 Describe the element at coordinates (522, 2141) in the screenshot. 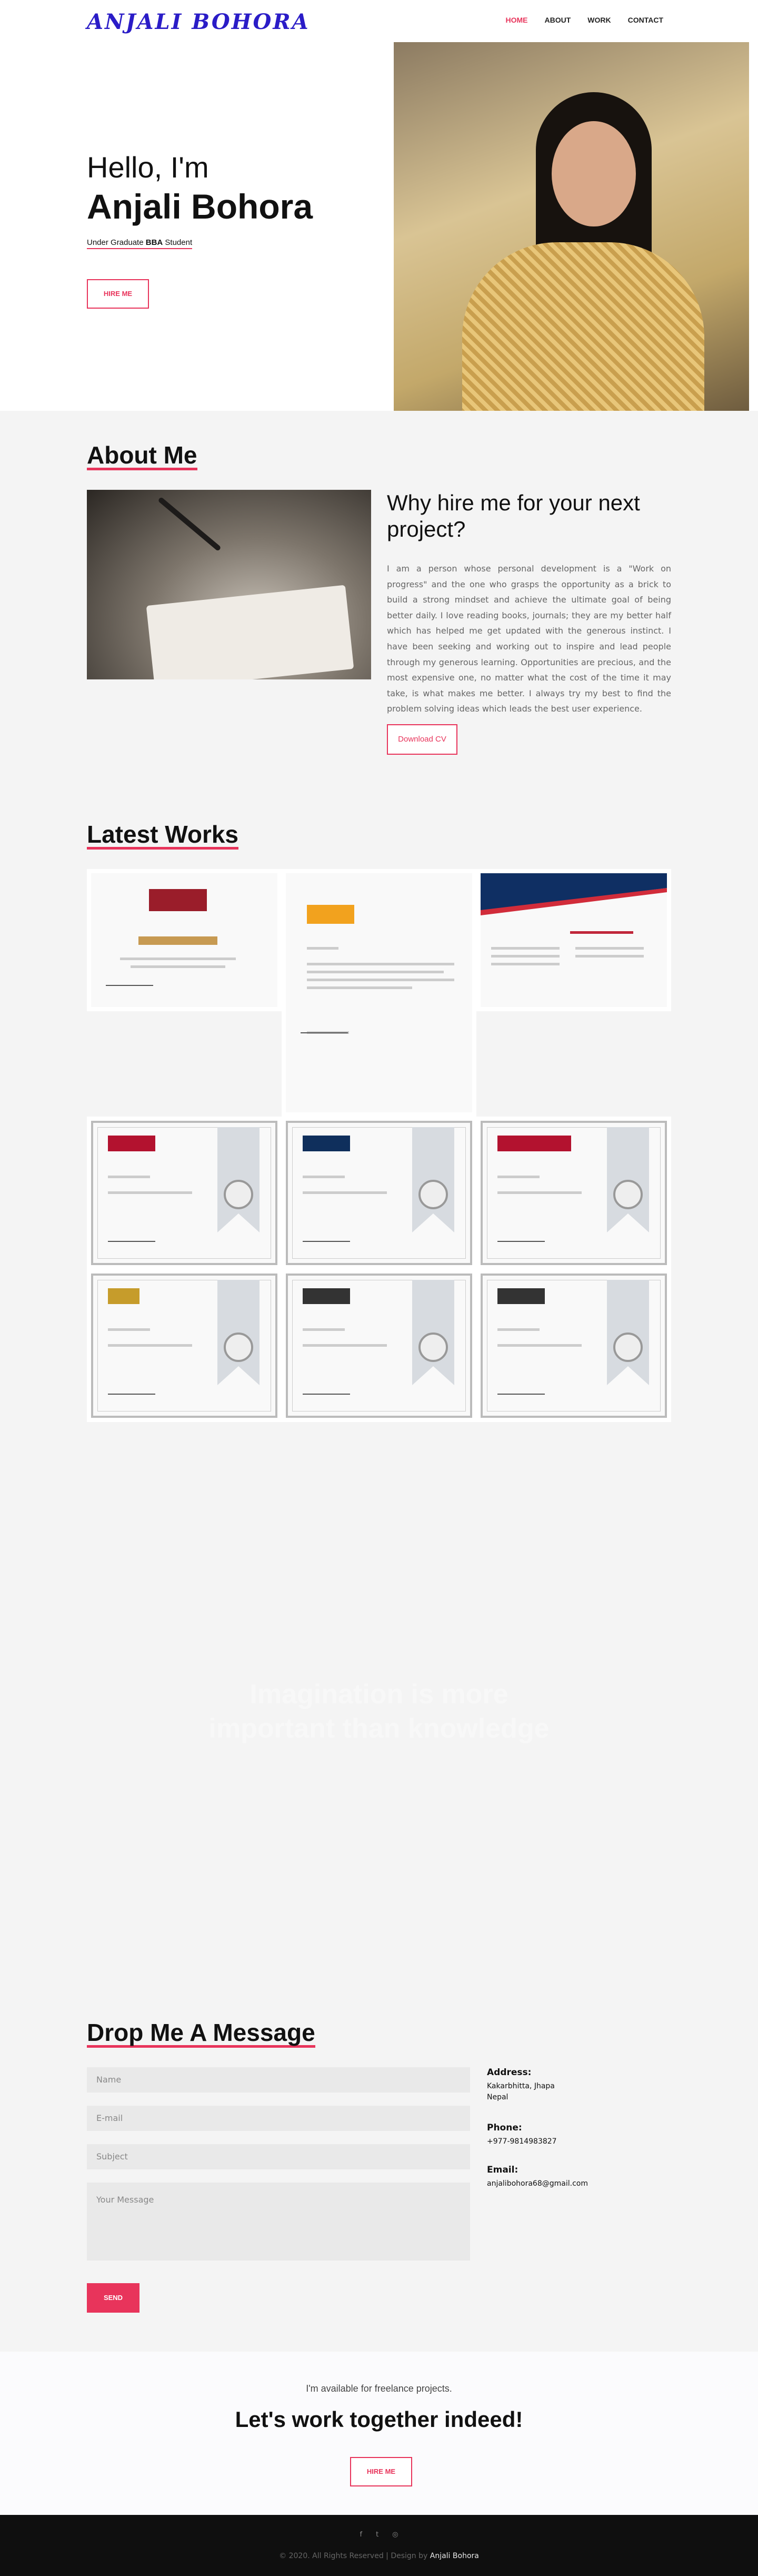

I see `phone-value: +977-9814983827` at that location.